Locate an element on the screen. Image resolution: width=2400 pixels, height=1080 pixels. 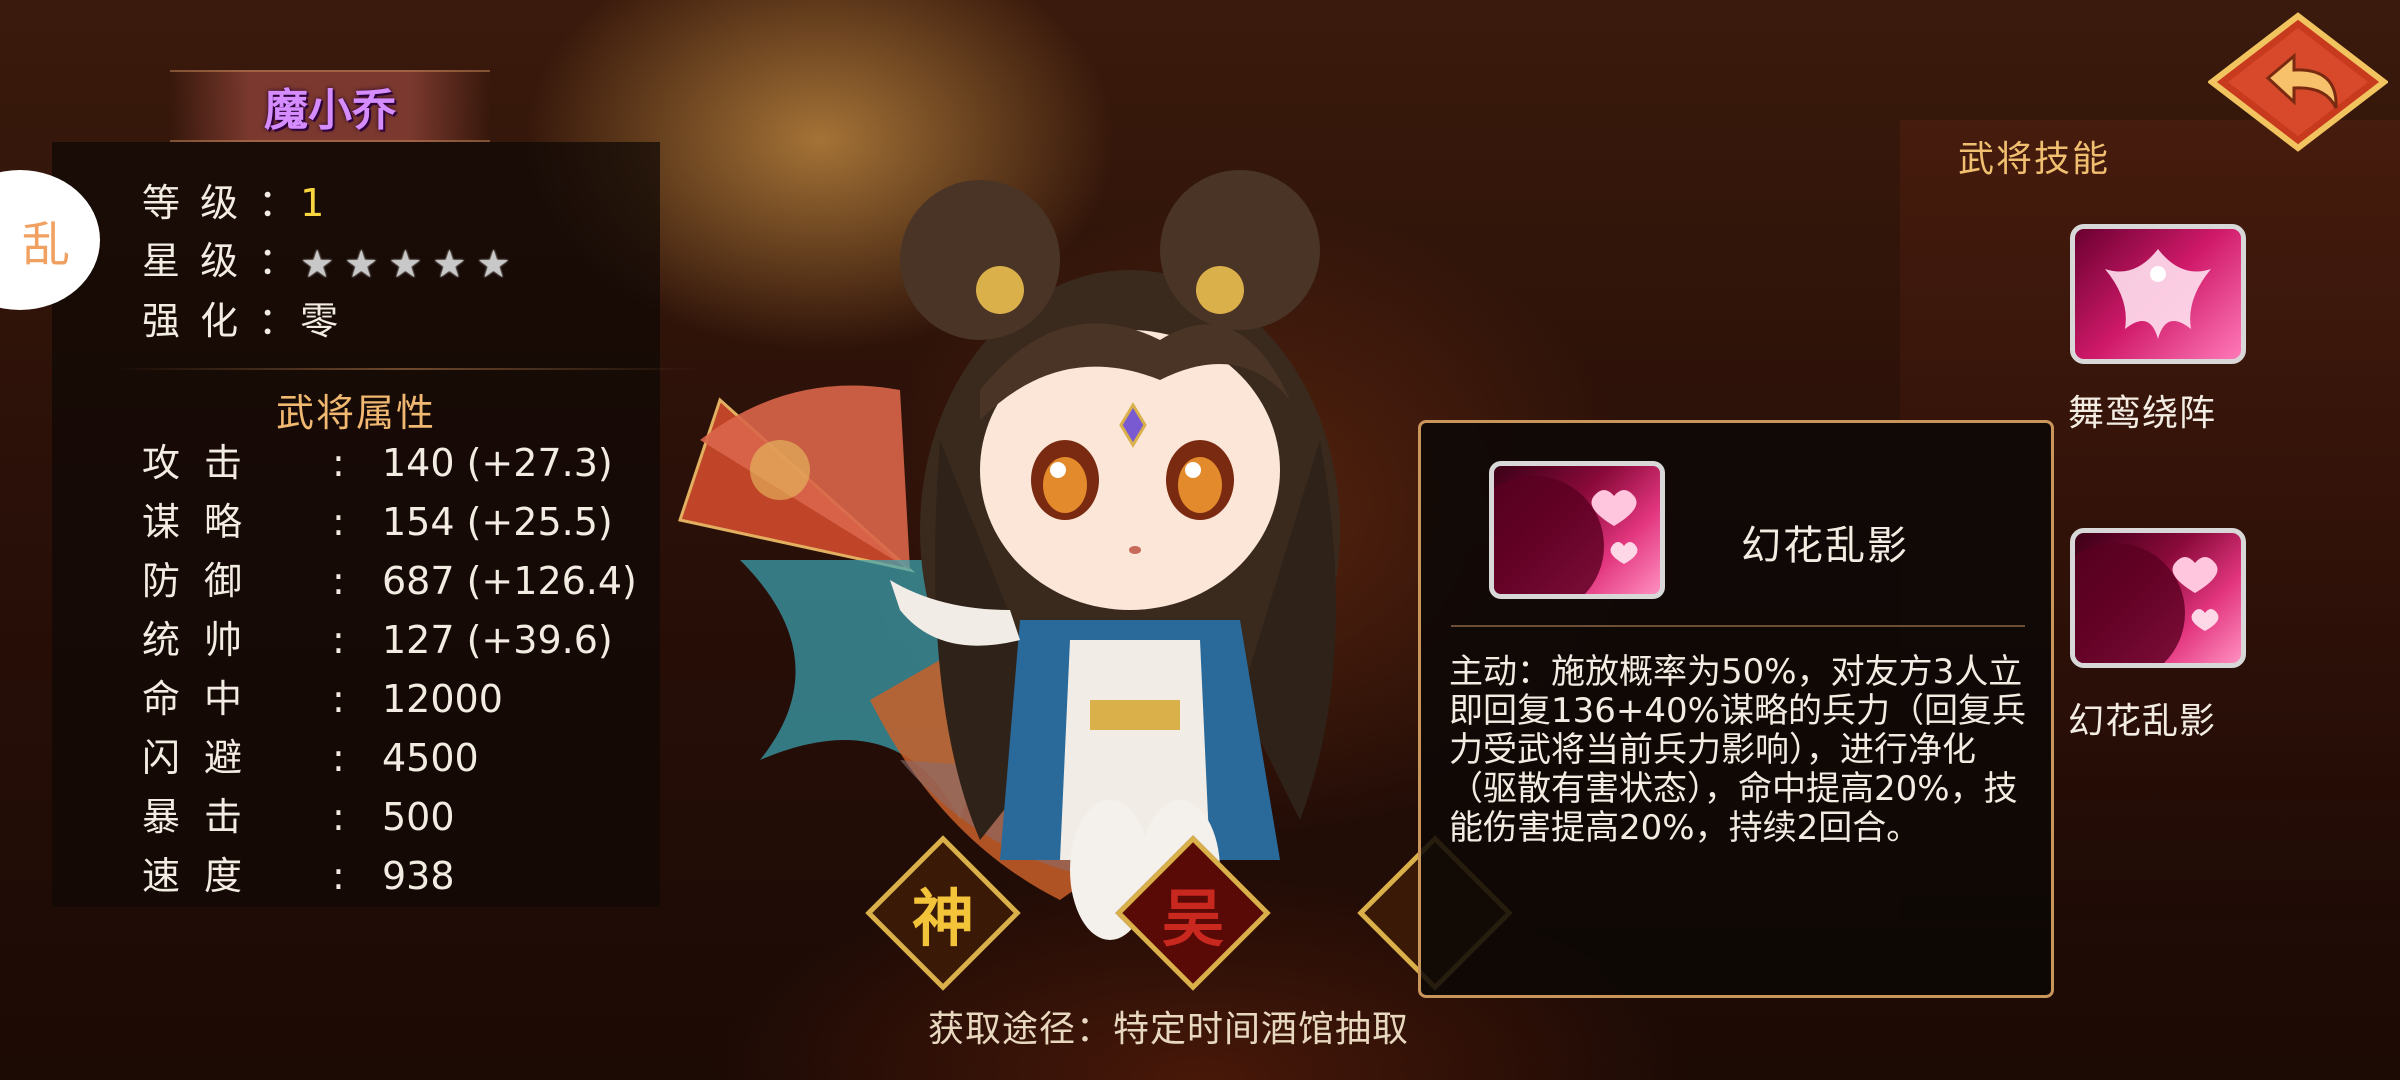
attribute-row: 攻击:140 (+27.3) is located at coordinates (377, 459).